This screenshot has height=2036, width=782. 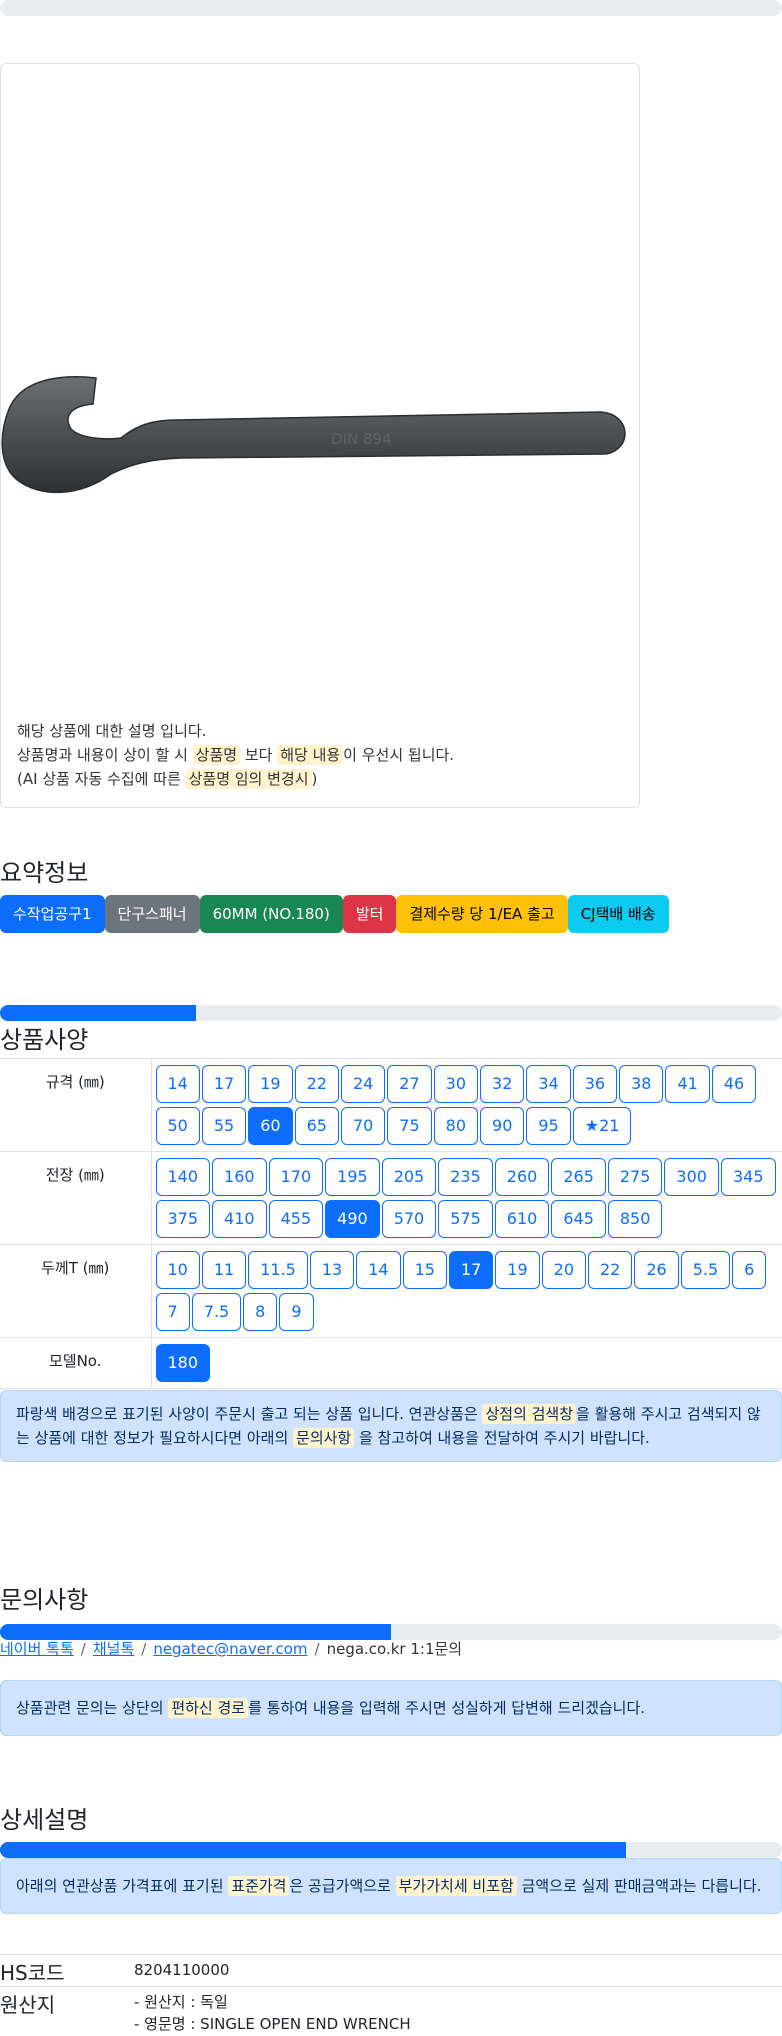 I want to click on spec-option-button: 7, so click(x=172, y=1312).